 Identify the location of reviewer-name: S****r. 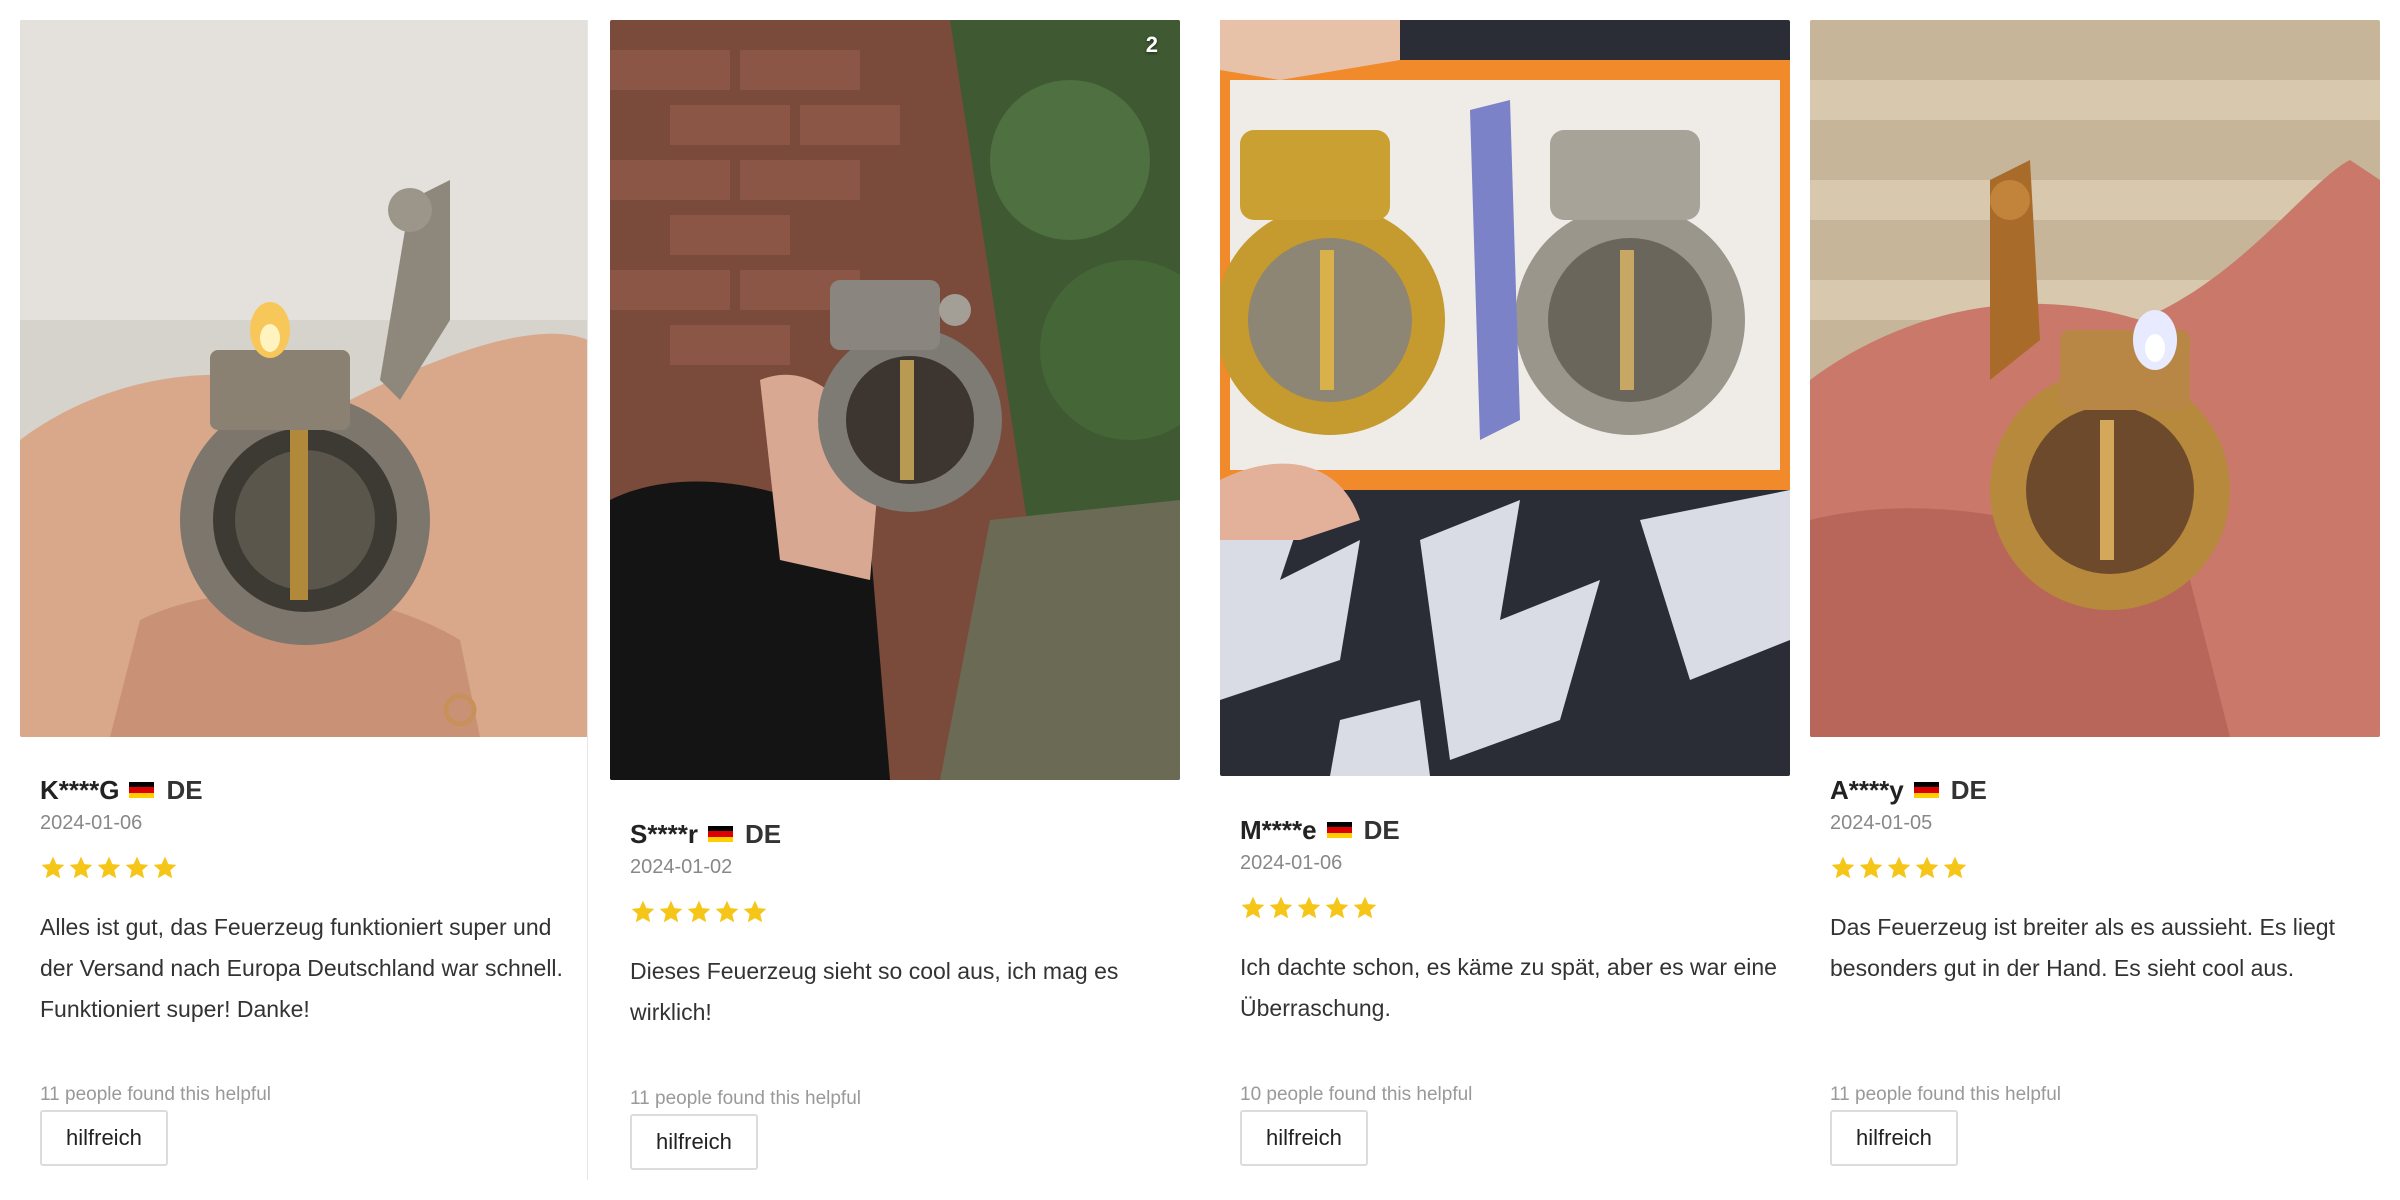
(664, 833).